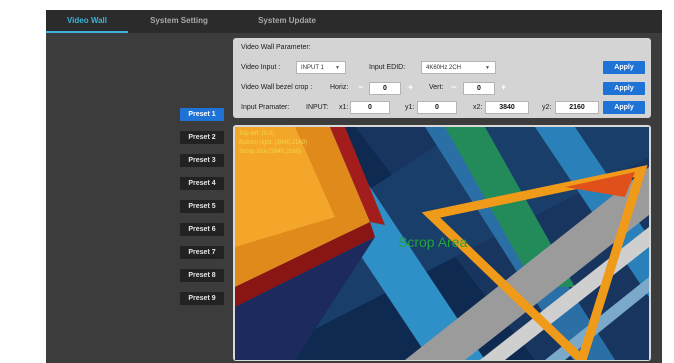 The image size is (674, 363). What do you see at coordinates (478, 107) in the screenshot?
I see `x2-label: x2:` at bounding box center [478, 107].